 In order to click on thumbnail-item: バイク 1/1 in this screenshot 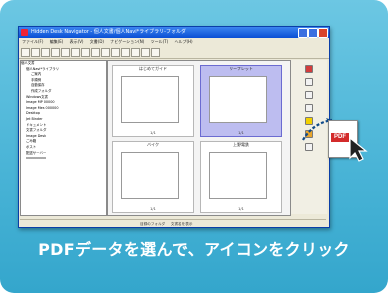, I will do `click(153, 177)`.